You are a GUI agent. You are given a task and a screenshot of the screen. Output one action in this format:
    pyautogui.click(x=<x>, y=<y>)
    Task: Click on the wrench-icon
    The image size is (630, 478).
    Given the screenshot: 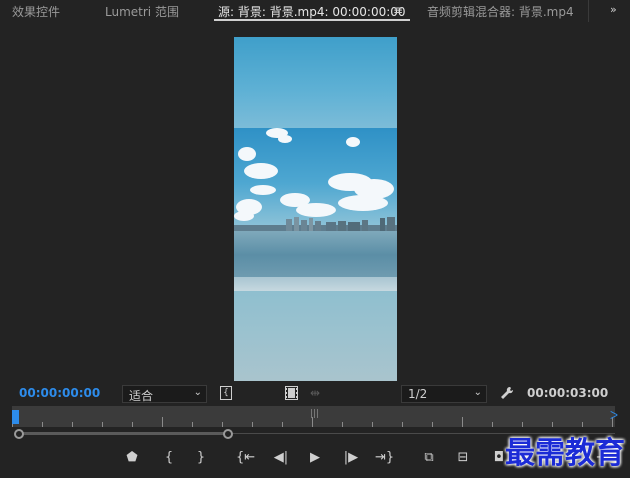 What is the action you would take?
    pyautogui.click(x=507, y=393)
    